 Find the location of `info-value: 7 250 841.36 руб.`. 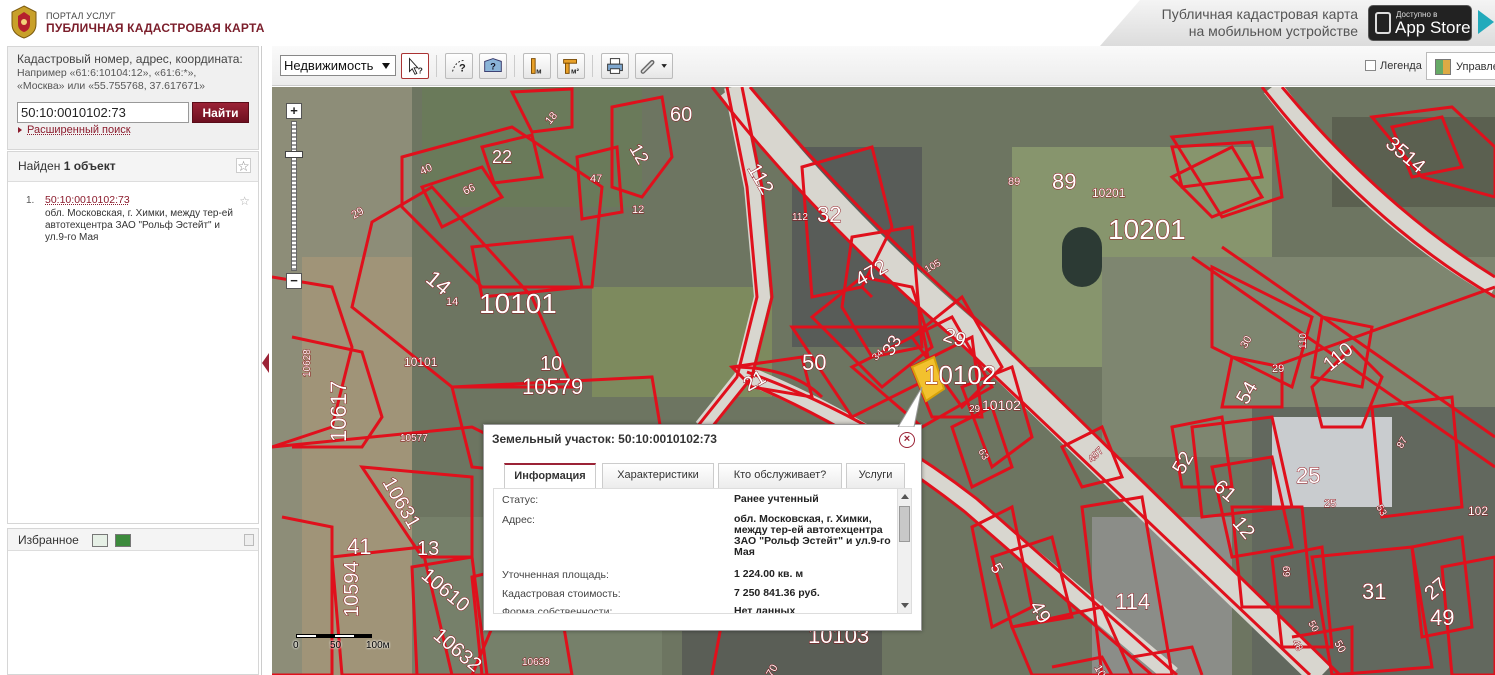

info-value: 7 250 841.36 руб. is located at coordinates (777, 593).